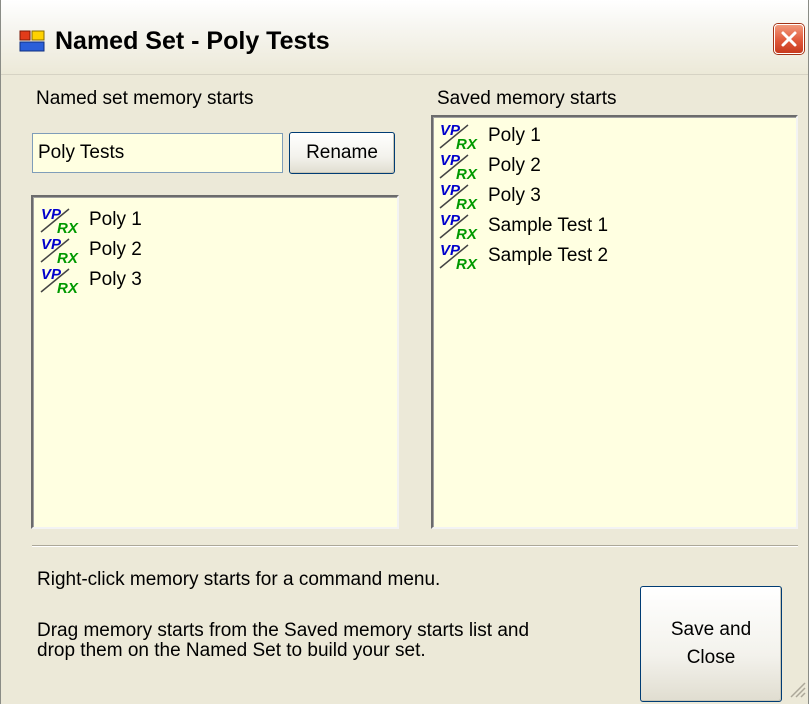  I want to click on list-item: VP RX Sample Test 1, so click(617, 226).